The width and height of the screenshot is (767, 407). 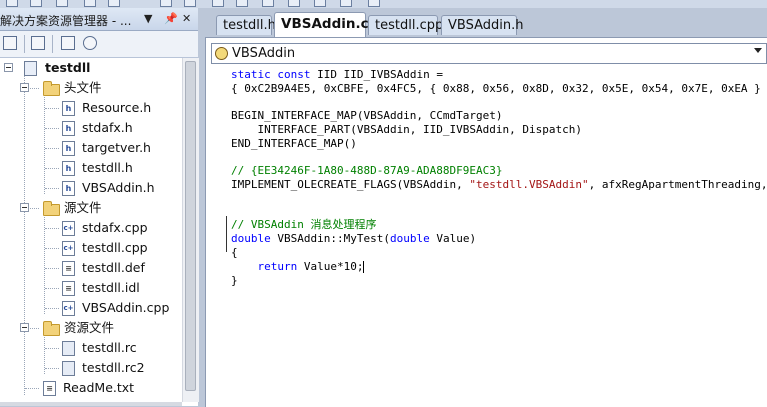 I want to click on project-icon, so click(x=30, y=68).